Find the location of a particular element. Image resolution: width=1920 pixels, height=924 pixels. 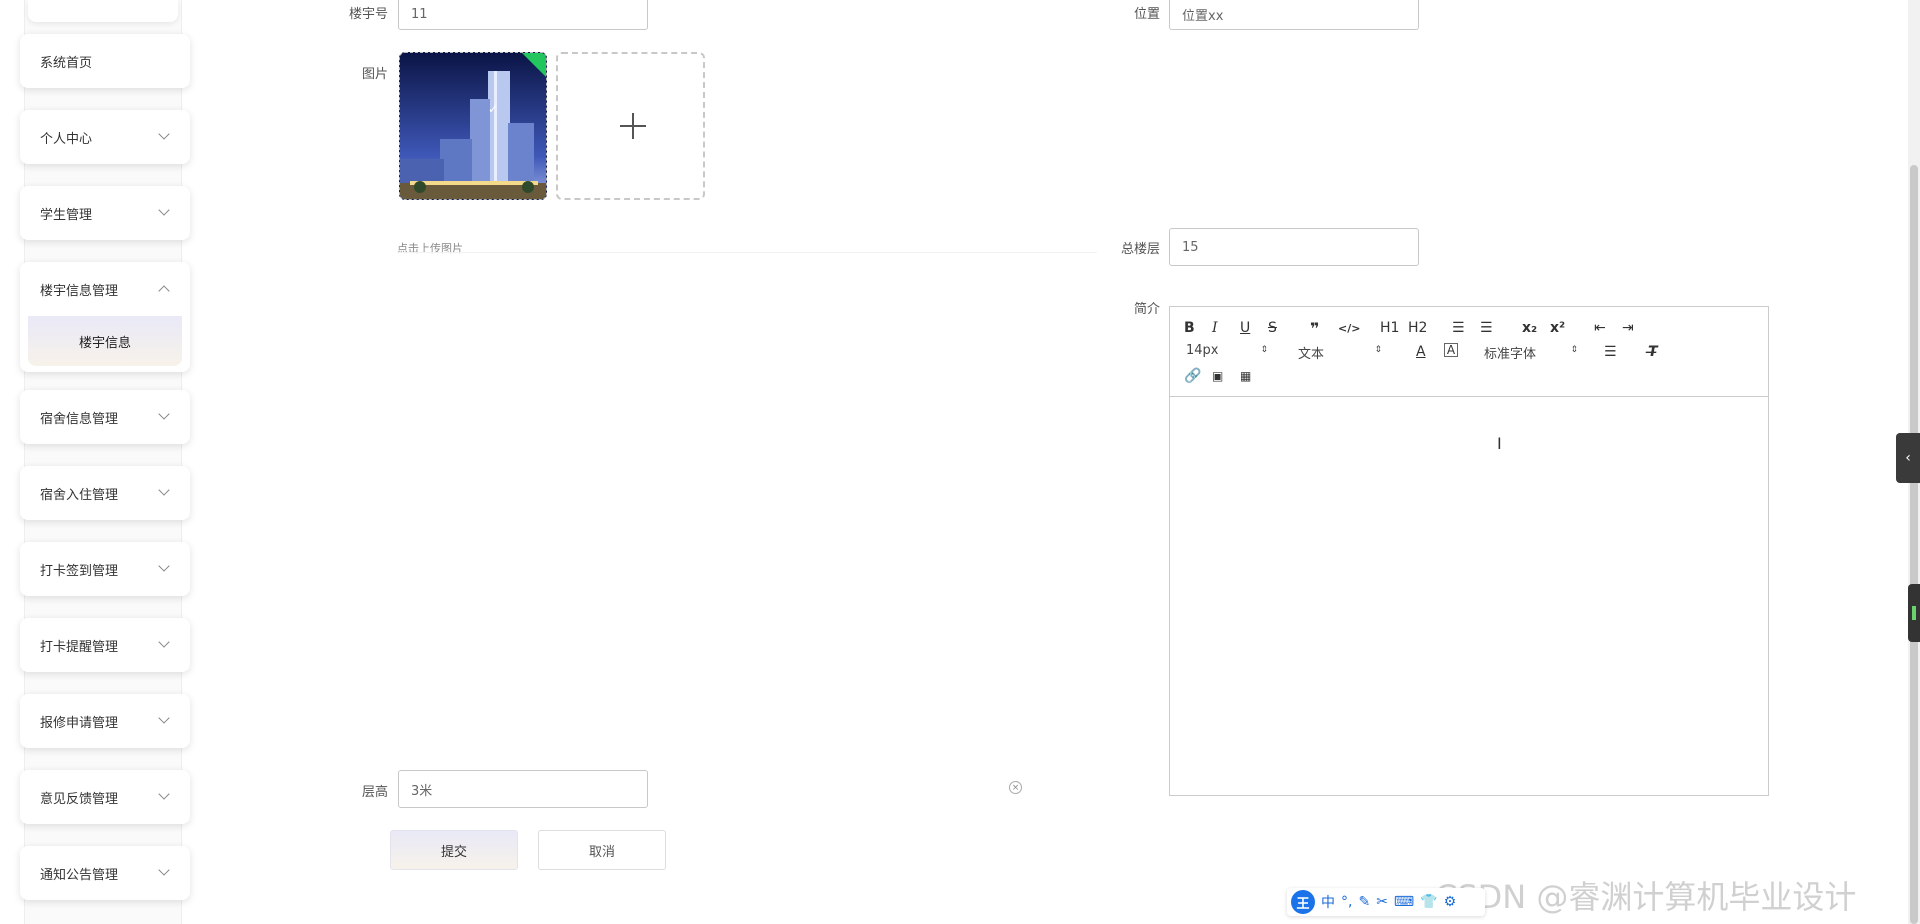

sidebar-item-feedback: 意见反馈管理 is located at coordinates (105, 797).